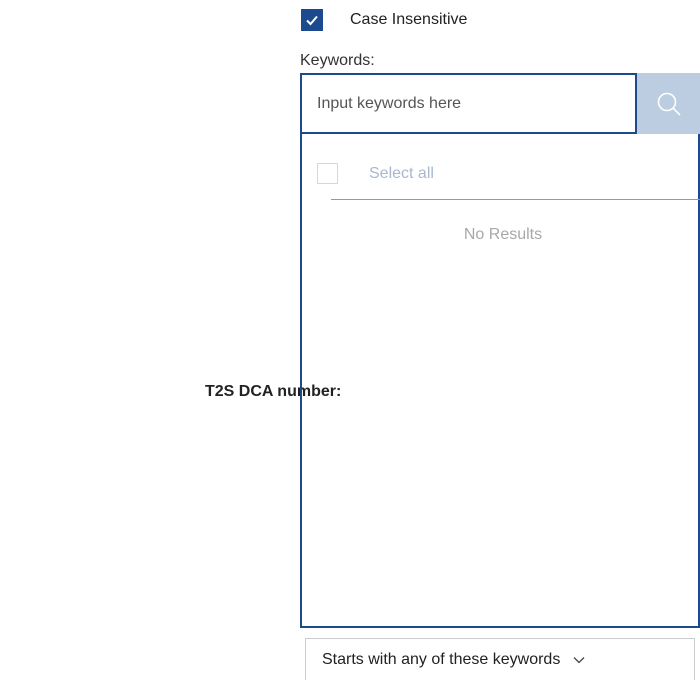  I want to click on select-all-label: Select all, so click(401, 173).